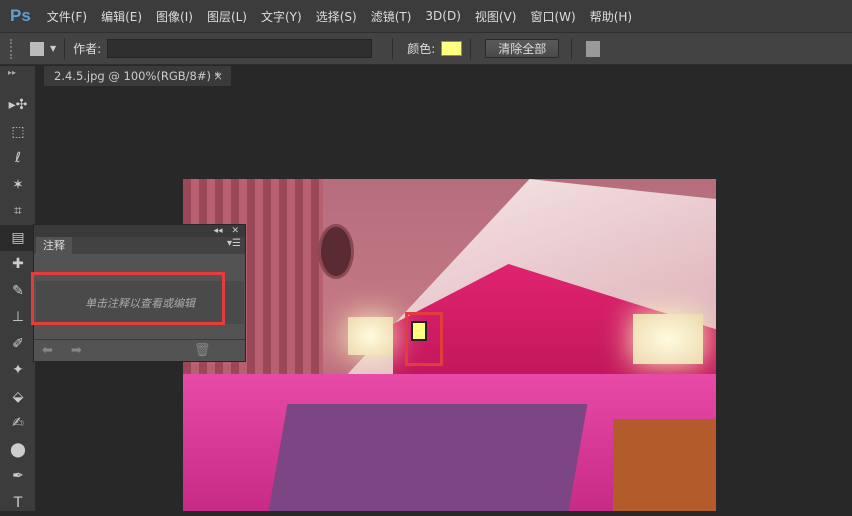 The image size is (852, 516). What do you see at coordinates (18, 476) in the screenshot?
I see `pen-tool: ✒` at bounding box center [18, 476].